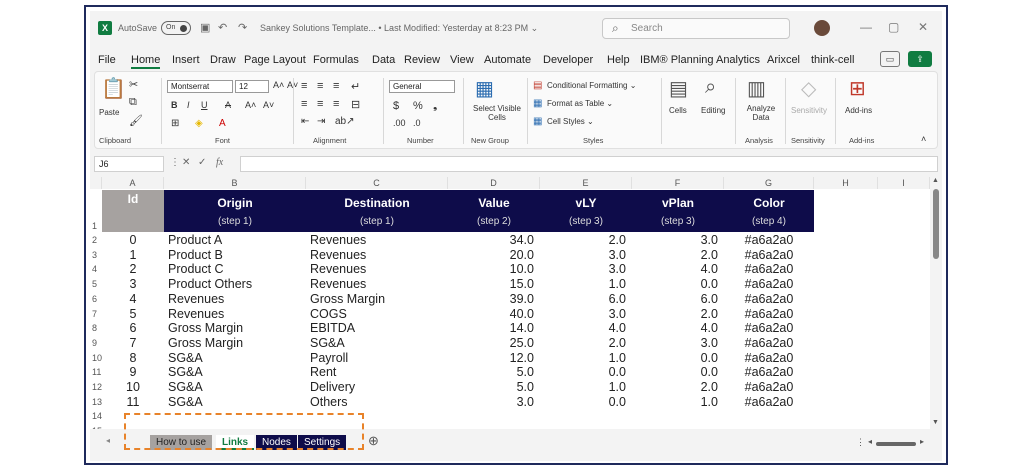 This screenshot has height=469, width=1024. I want to click on vly-cell: 2.0, so click(583, 240).